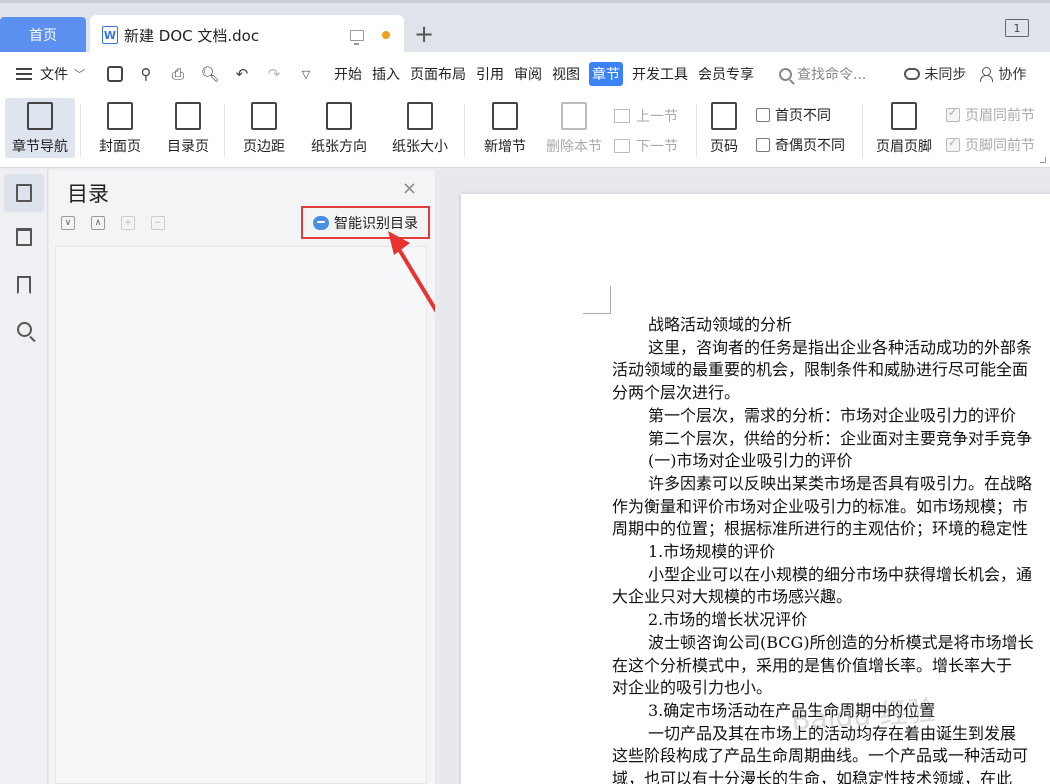  Describe the element at coordinates (438, 74) in the screenshot. I see `menu-page-layout: 页面布局` at that location.